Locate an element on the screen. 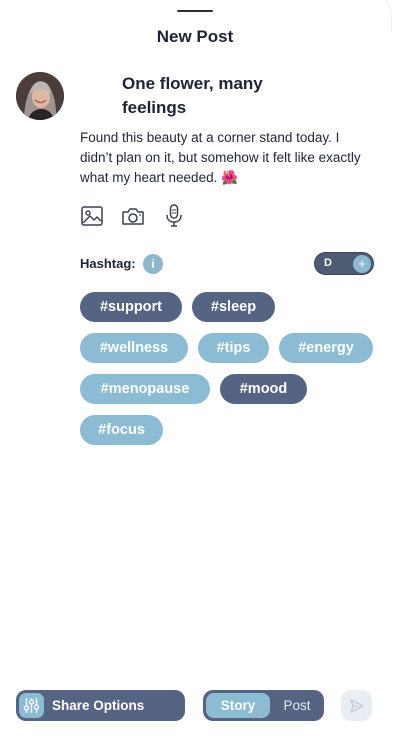 This screenshot has width=400, height=740. media-toolbar is located at coordinates (133, 216).